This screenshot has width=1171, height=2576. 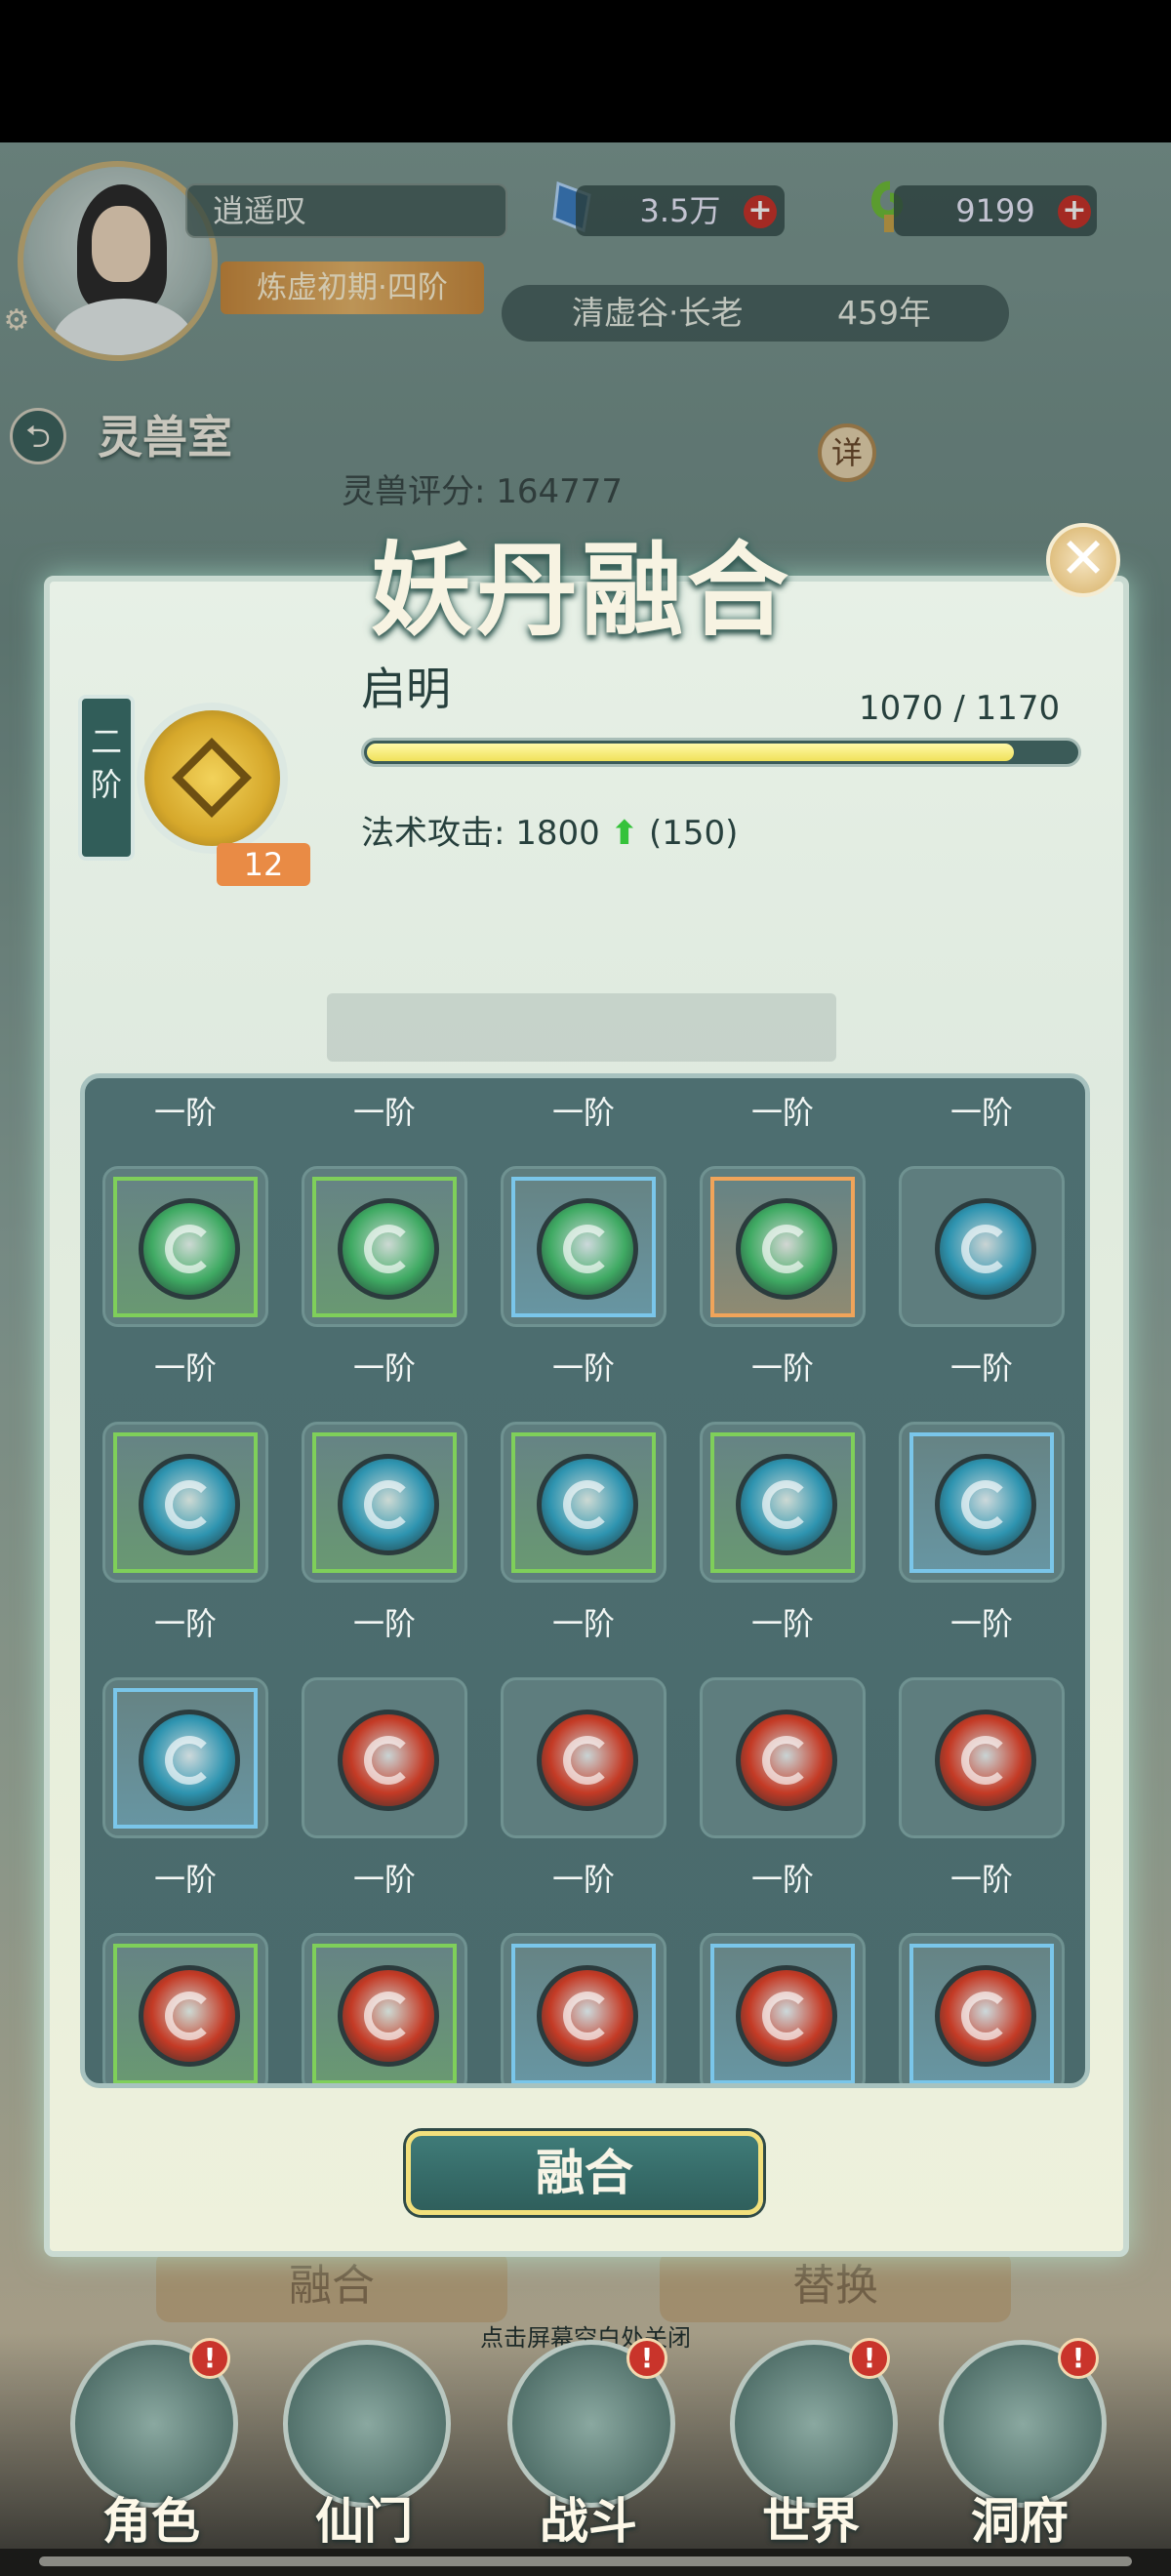 What do you see at coordinates (585, 2561) in the screenshot?
I see `home-indicator` at bounding box center [585, 2561].